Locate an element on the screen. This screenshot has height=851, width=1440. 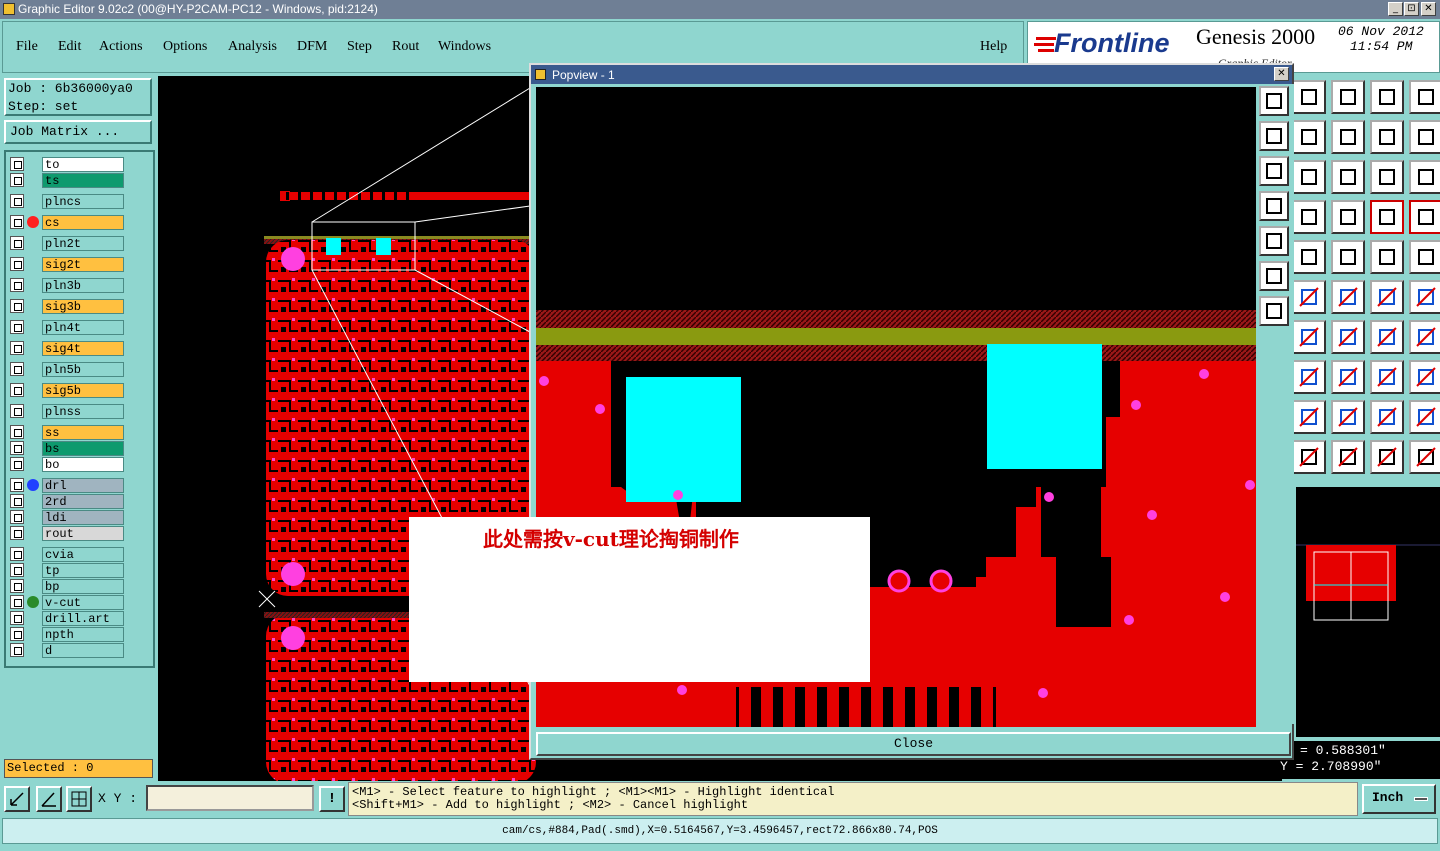
layer-row-sig5b: sig5b is located at coordinates (69, 390).